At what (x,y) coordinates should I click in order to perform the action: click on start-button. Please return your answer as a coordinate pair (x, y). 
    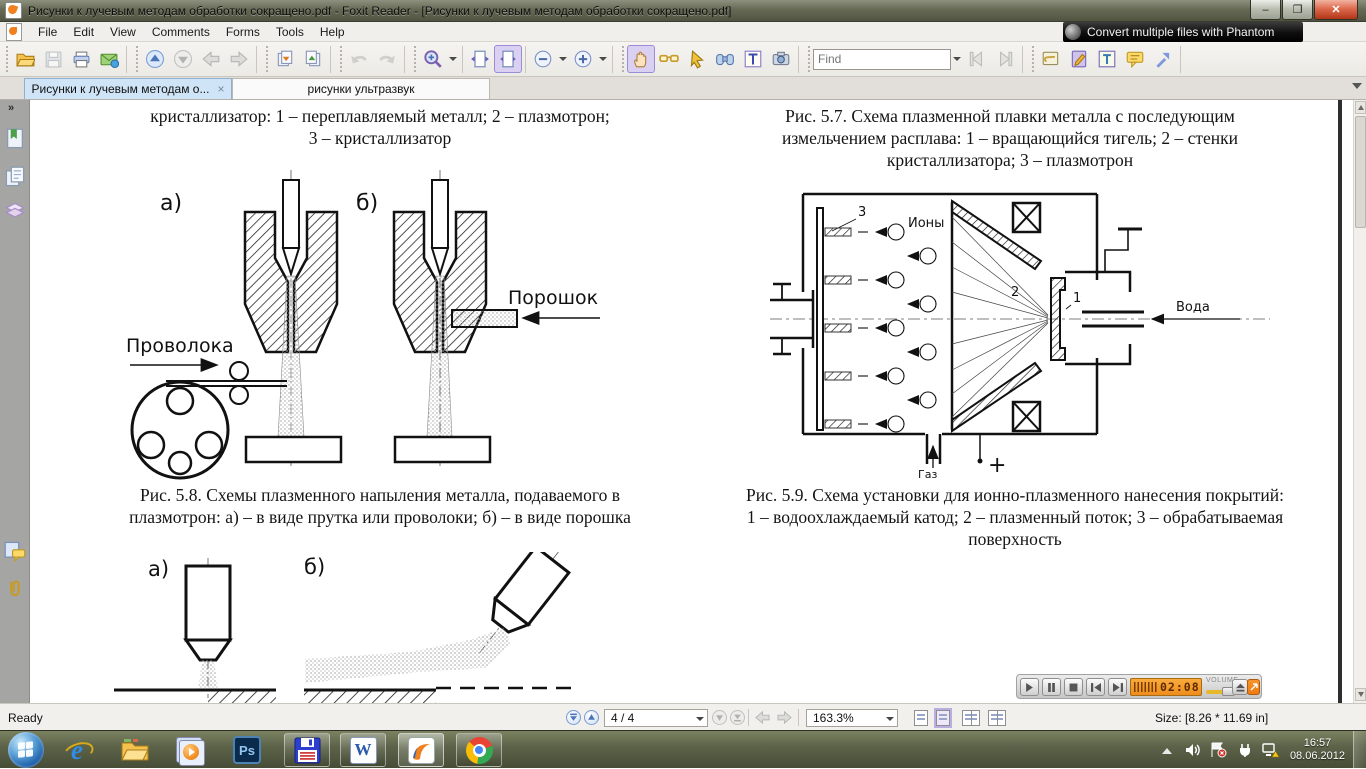
    Looking at the image, I should click on (26, 750).